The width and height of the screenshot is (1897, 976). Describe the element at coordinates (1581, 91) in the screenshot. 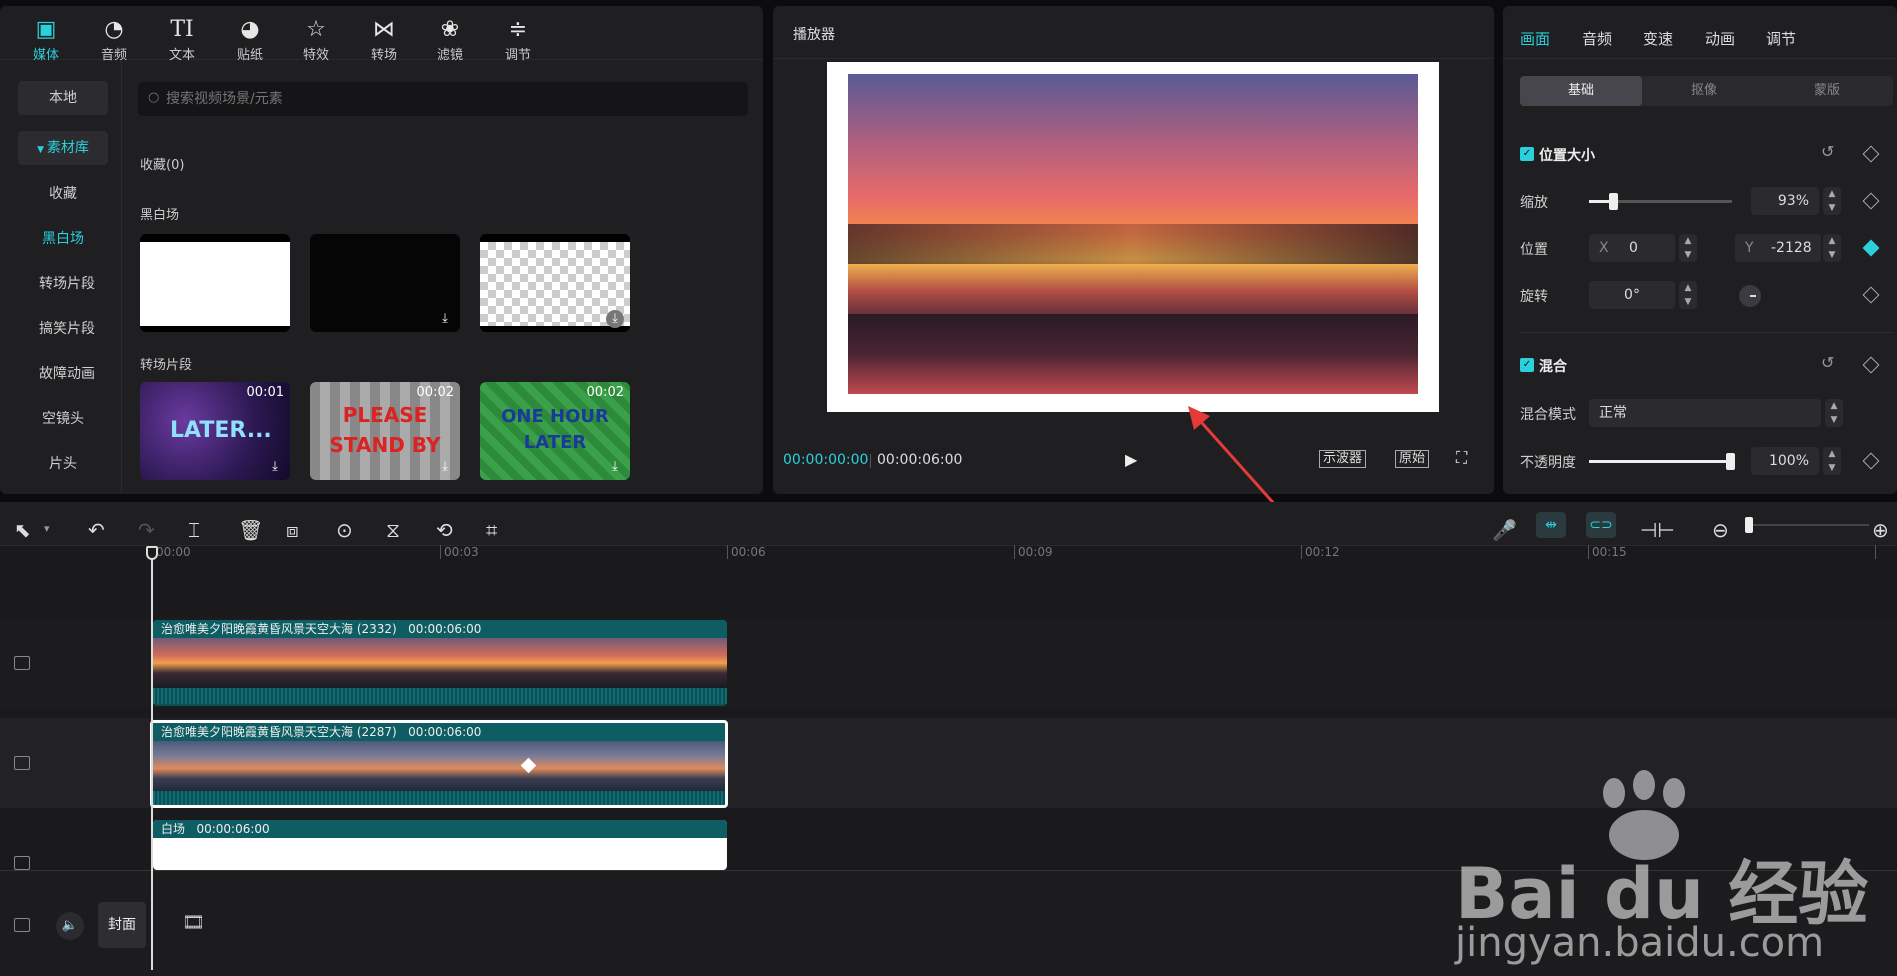

I see `subtab-basic: 基础` at that location.